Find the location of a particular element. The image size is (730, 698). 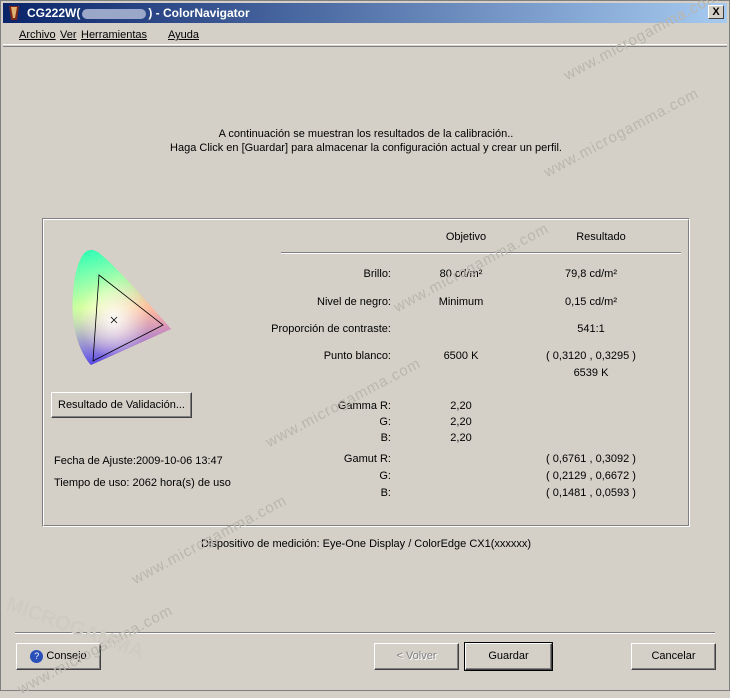

negro-objetivo: Minimum is located at coordinates (461, 302).